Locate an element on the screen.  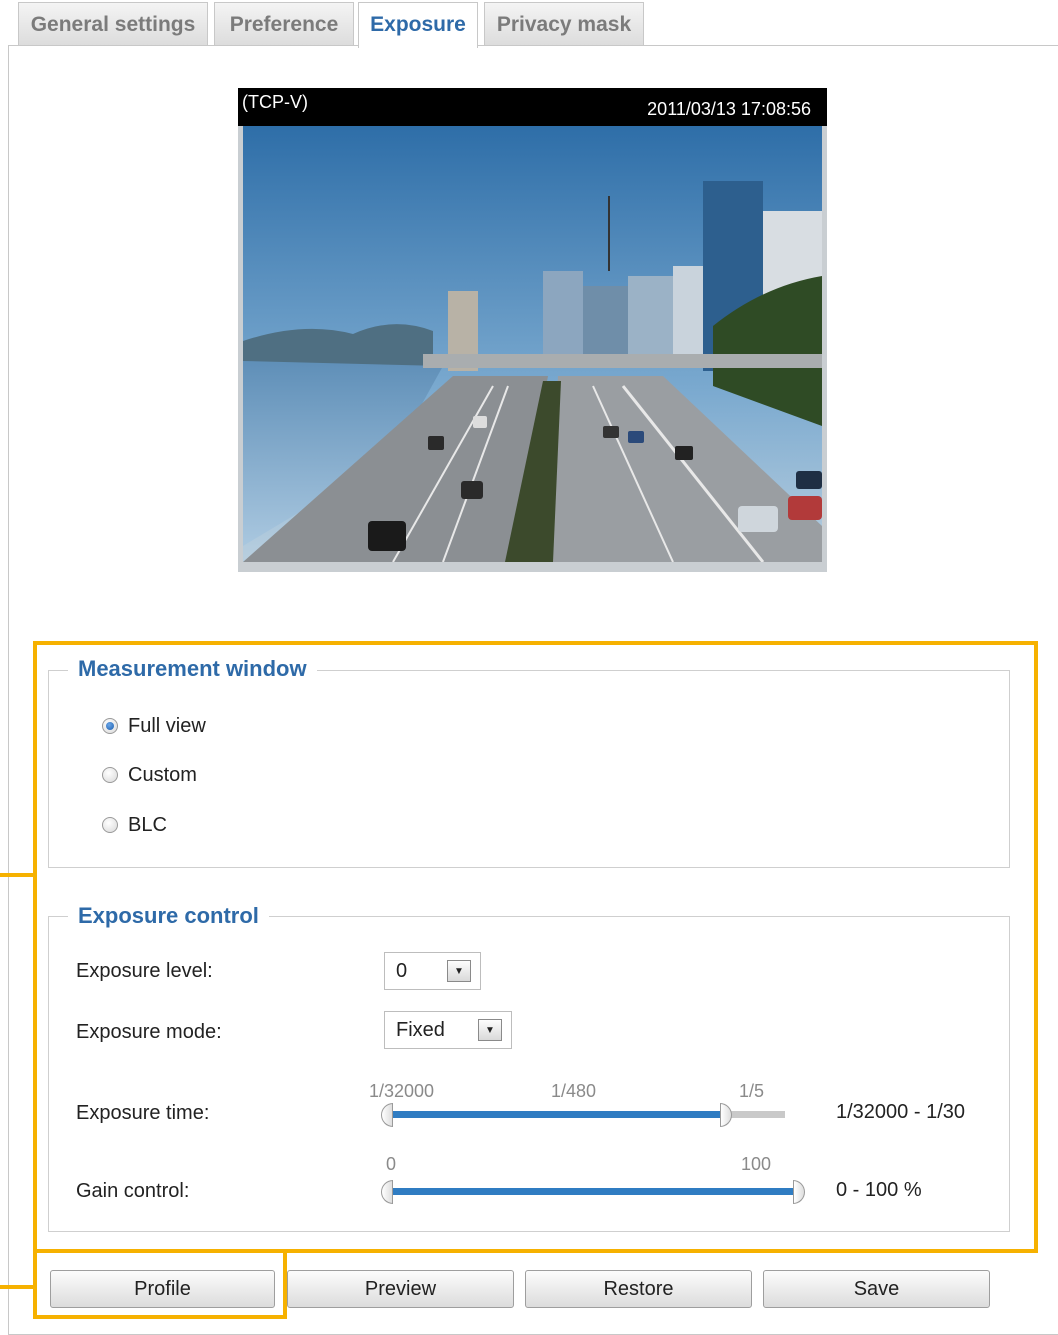
gain-tick-max: 100 is located at coordinates (756, 1164).